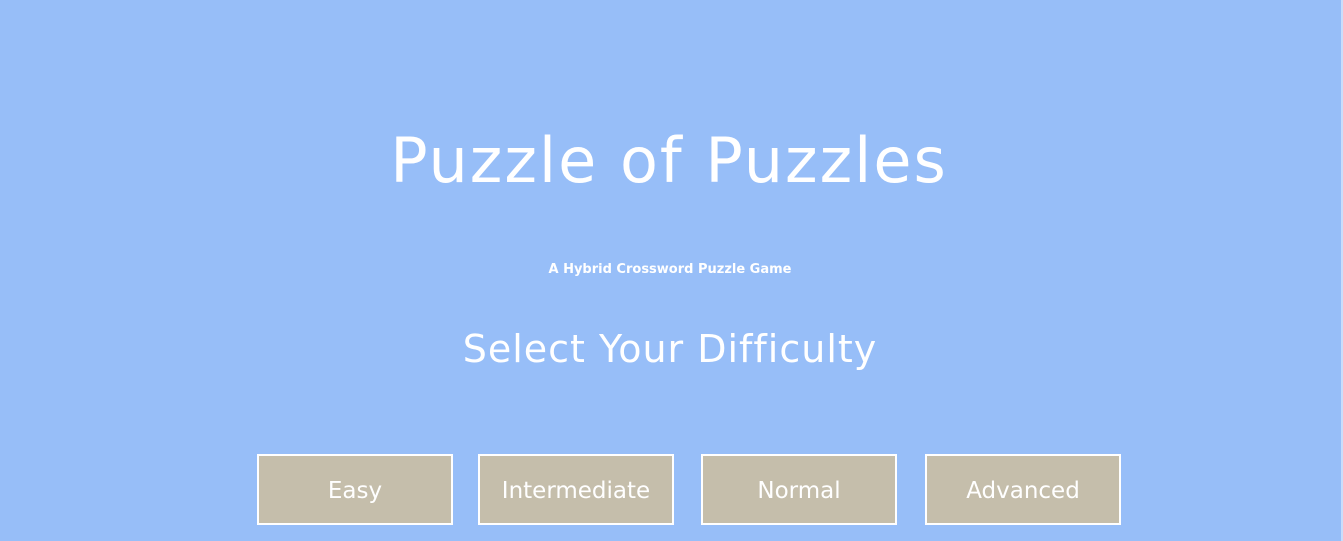 The image size is (1343, 541). I want to click on easy-button: Easy, so click(355, 489).